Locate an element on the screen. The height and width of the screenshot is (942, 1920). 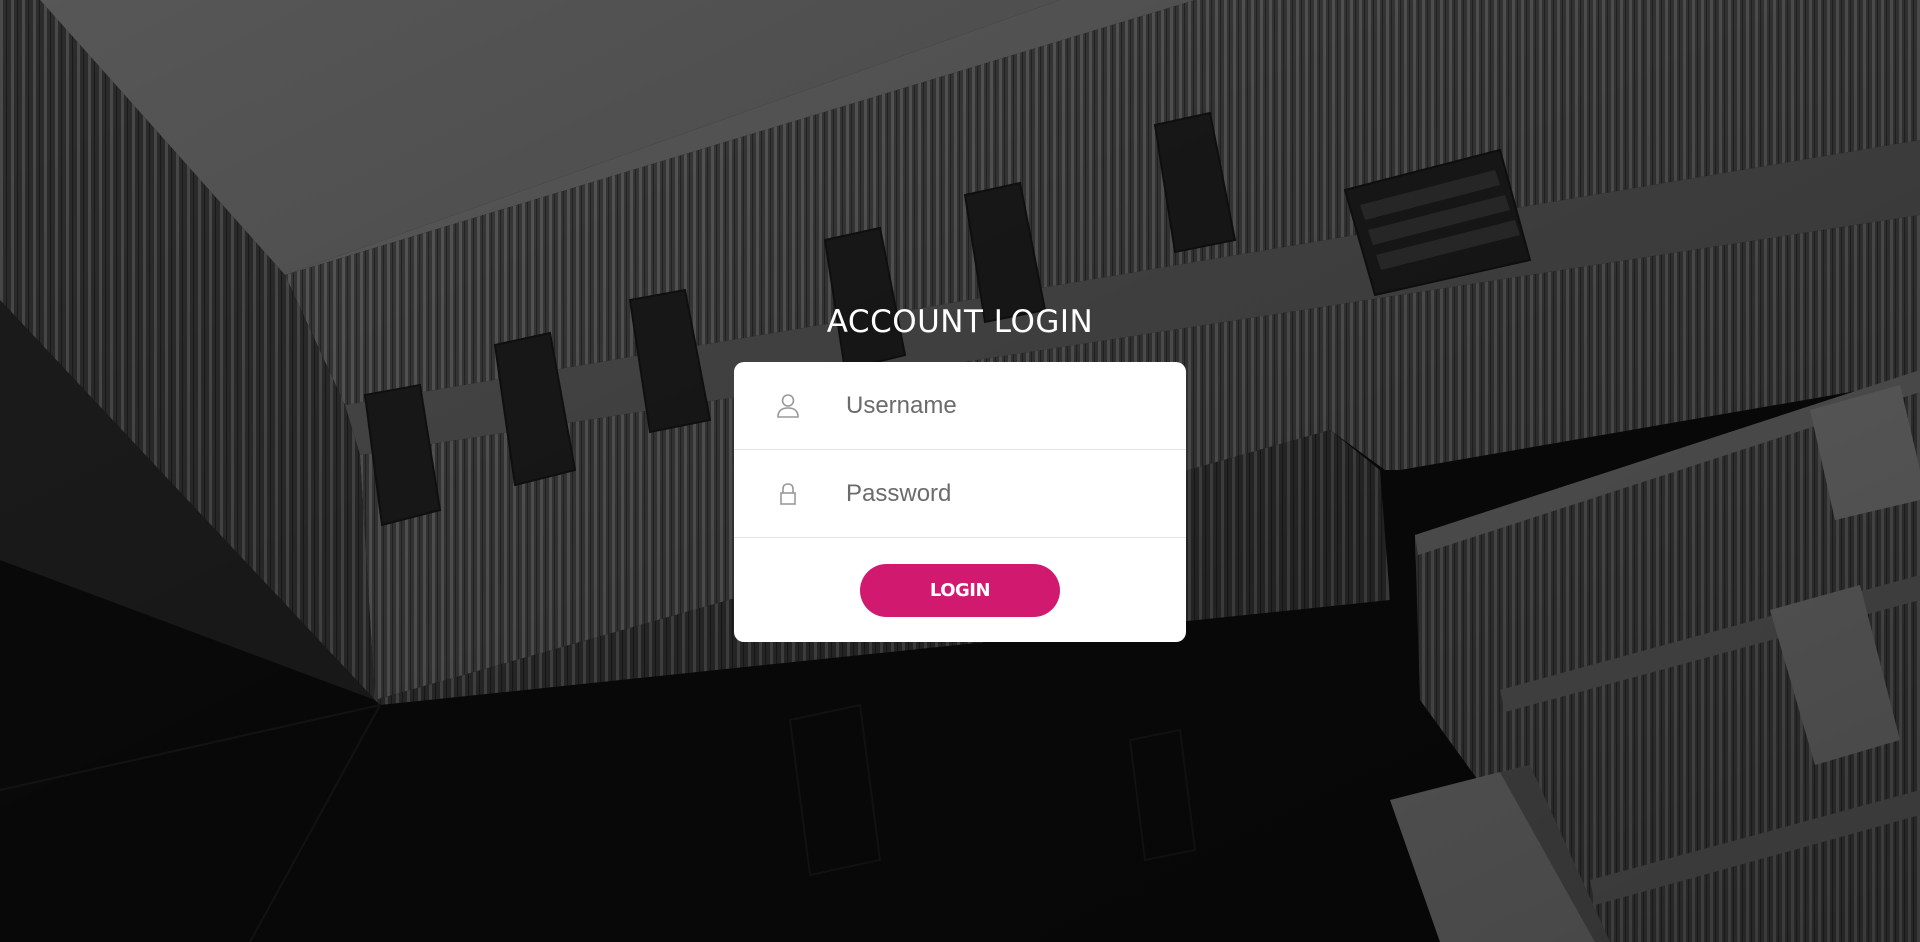
login-button: LOGIN is located at coordinates (960, 590).